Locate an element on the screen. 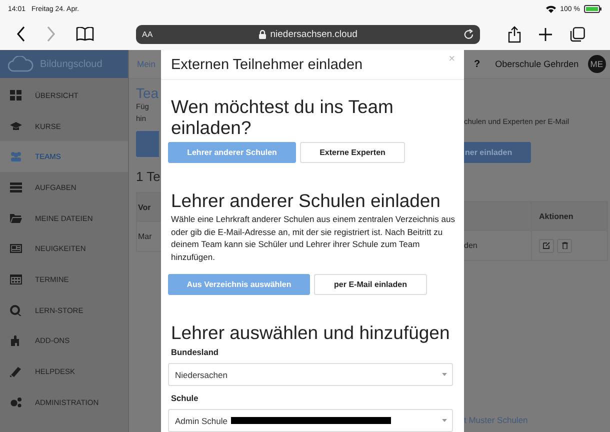 This screenshot has width=610, height=432. table-cell: den is located at coordinates (498, 245).